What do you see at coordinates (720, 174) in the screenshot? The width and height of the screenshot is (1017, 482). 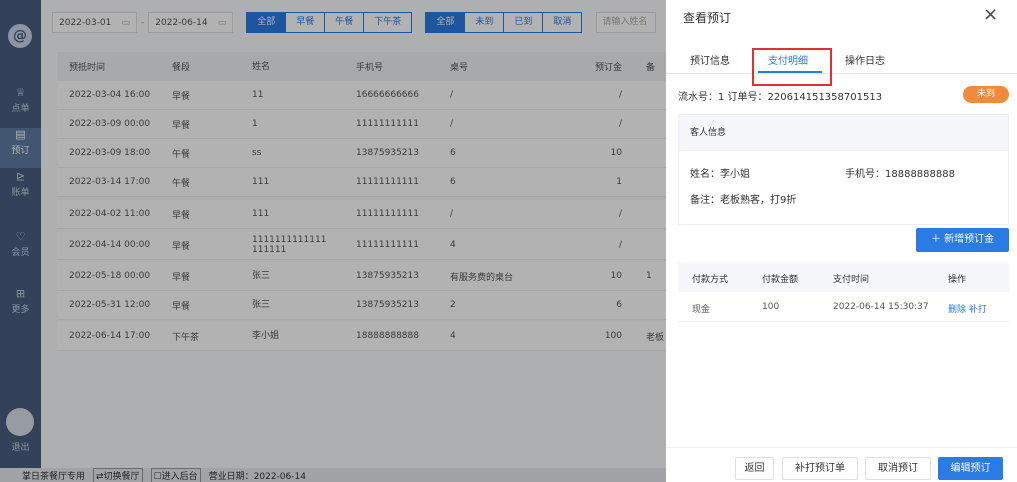 I see `guest-name: 姓名：李小姐` at bounding box center [720, 174].